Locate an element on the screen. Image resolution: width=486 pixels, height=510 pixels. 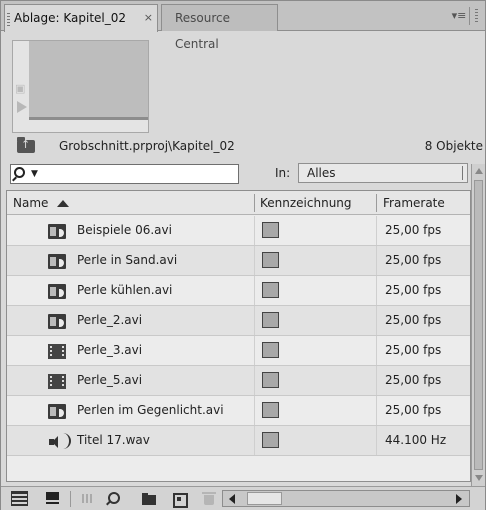
item-count: 8 Objekte is located at coordinates (453, 146).